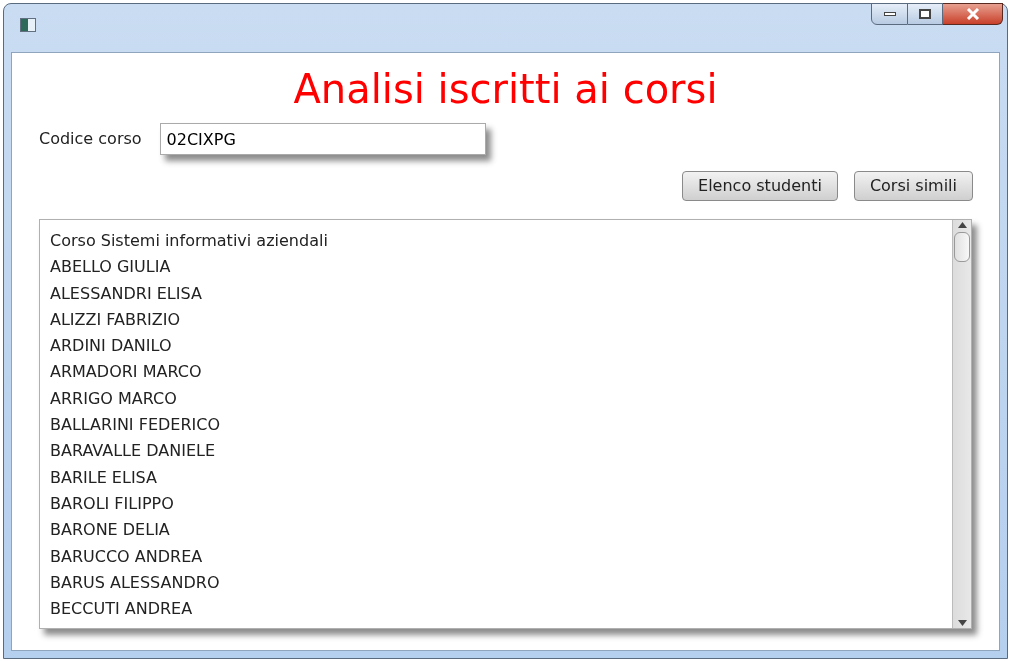  What do you see at coordinates (111, 346) in the screenshot?
I see `text-line: ARDINI DANILO` at bounding box center [111, 346].